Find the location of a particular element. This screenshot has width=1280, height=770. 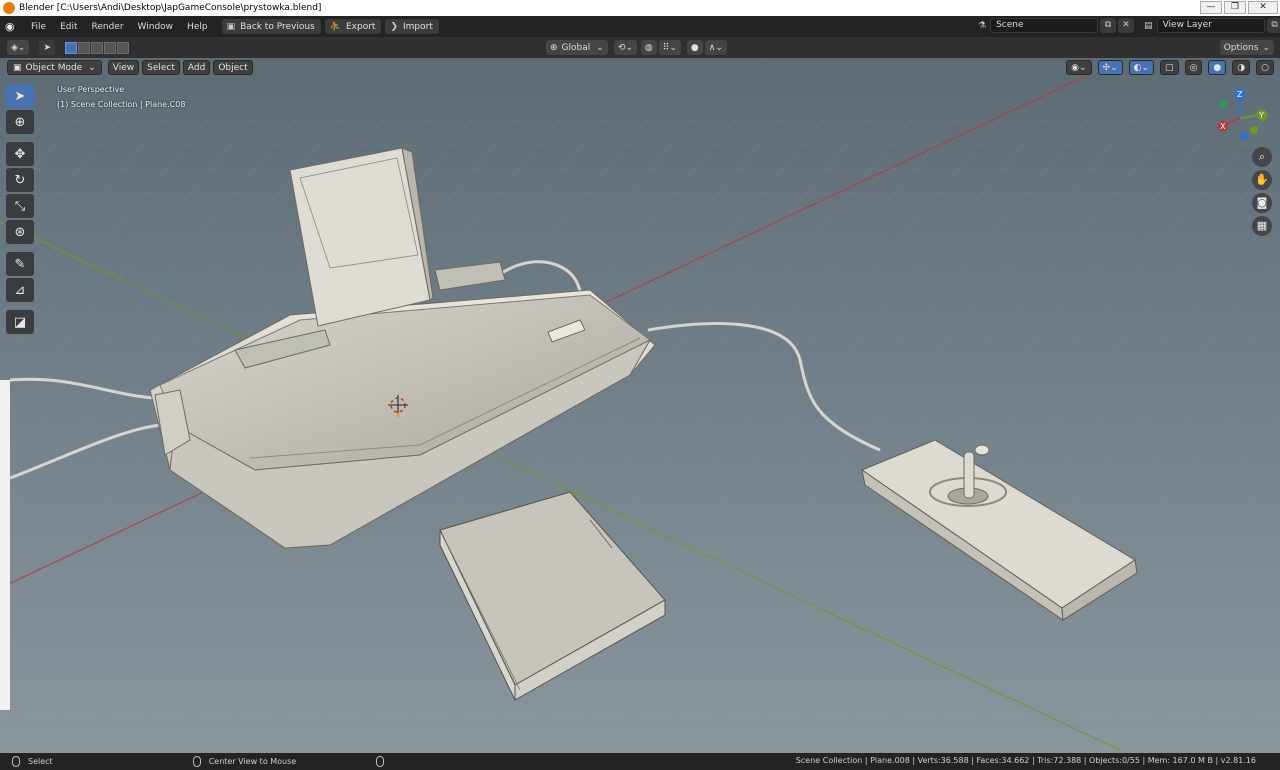

snap-toggle: ◍ is located at coordinates (648, 47).